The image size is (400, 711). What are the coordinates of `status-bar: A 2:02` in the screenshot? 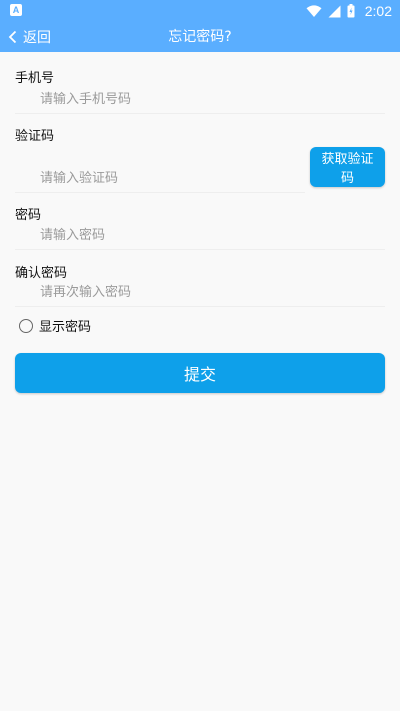 It's located at (200, 11).